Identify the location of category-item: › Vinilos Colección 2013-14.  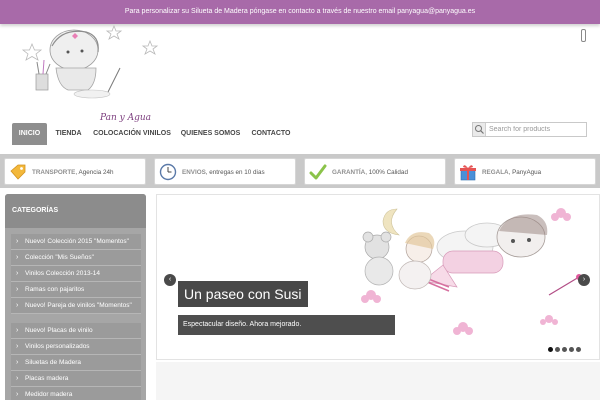
(76, 274).